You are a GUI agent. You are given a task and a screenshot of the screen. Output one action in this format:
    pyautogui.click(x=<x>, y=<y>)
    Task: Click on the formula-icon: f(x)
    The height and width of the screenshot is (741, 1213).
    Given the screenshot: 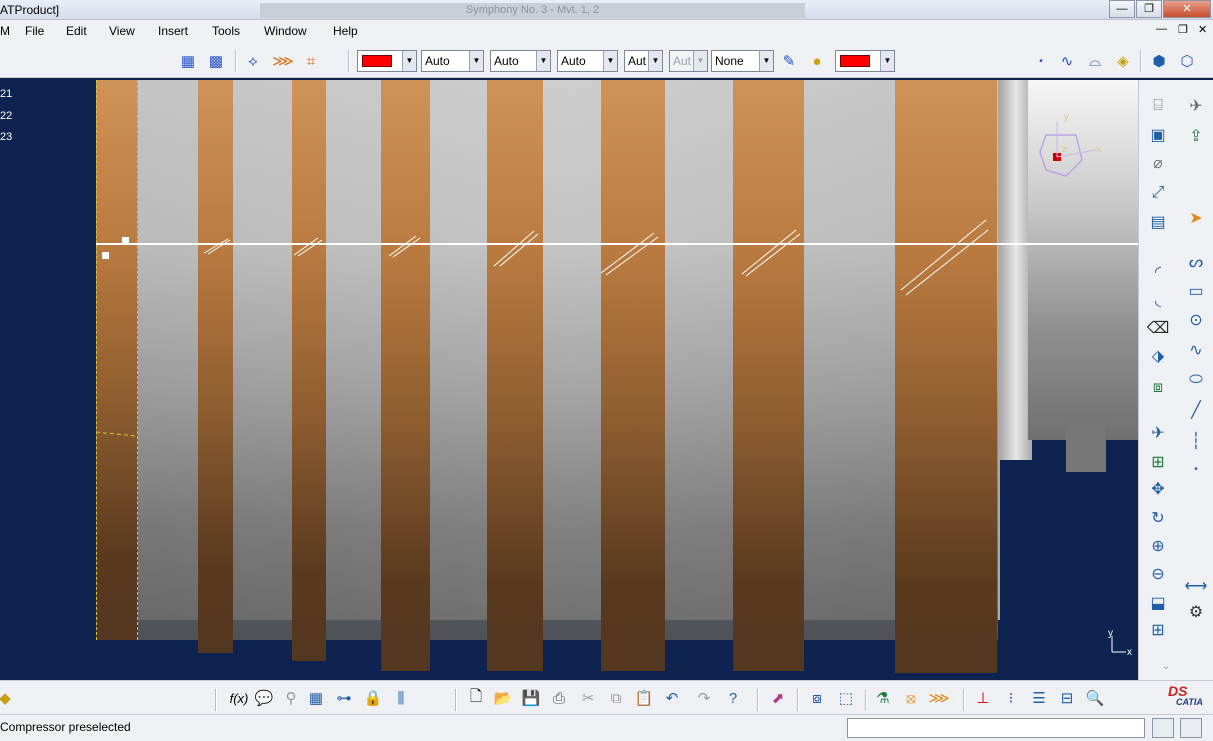 What is the action you would take?
    pyautogui.click(x=239, y=698)
    